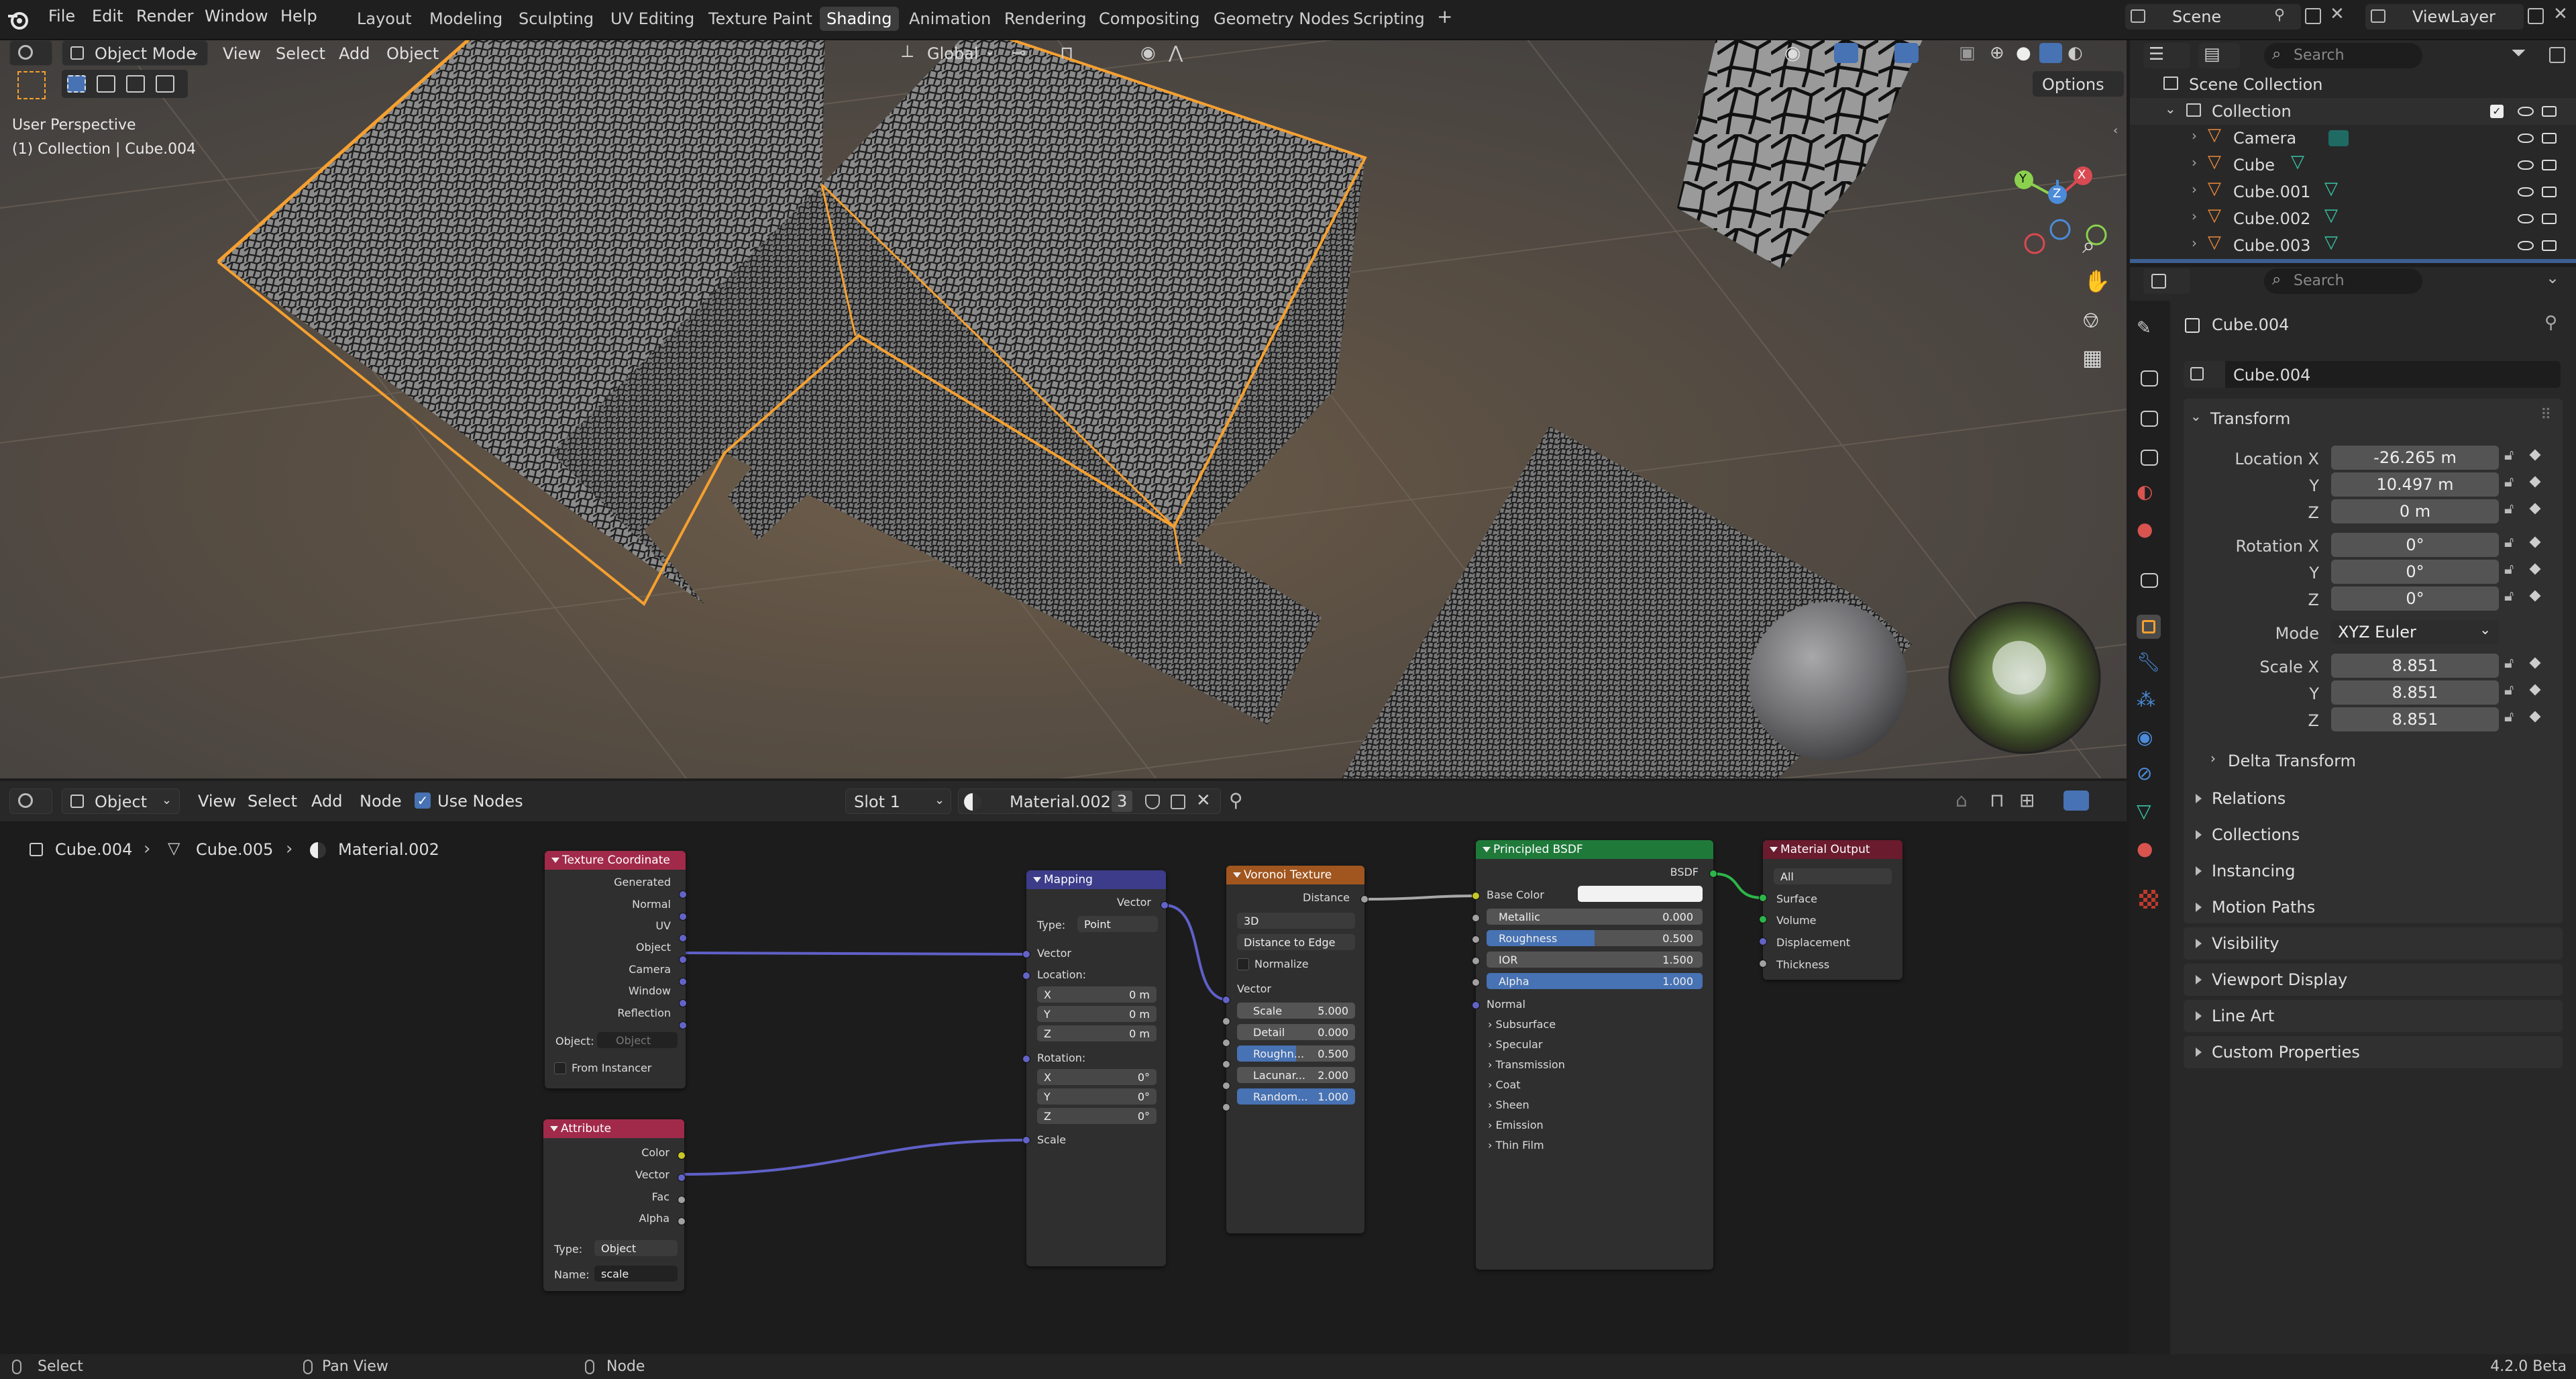 This screenshot has height=1379, width=2576. I want to click on snap-target-icon: ⊞, so click(2027, 800).